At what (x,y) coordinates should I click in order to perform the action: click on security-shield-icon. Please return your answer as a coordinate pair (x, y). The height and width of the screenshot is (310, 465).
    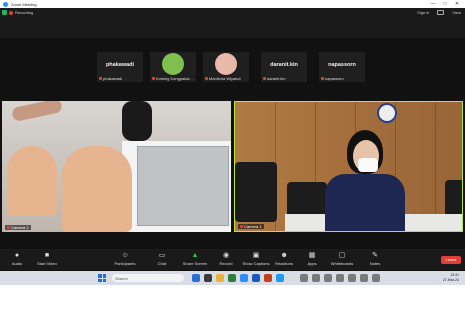
    Looking at the image, I should click on (4, 12).